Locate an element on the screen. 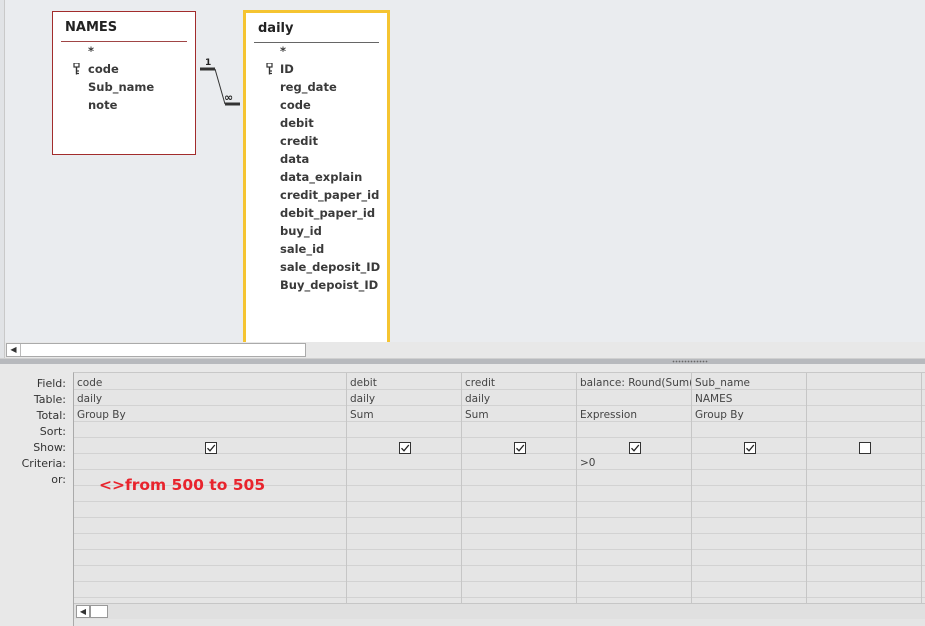 The width and height of the screenshot is (925, 626). row-header-sort: Sort: is located at coordinates (52, 431).